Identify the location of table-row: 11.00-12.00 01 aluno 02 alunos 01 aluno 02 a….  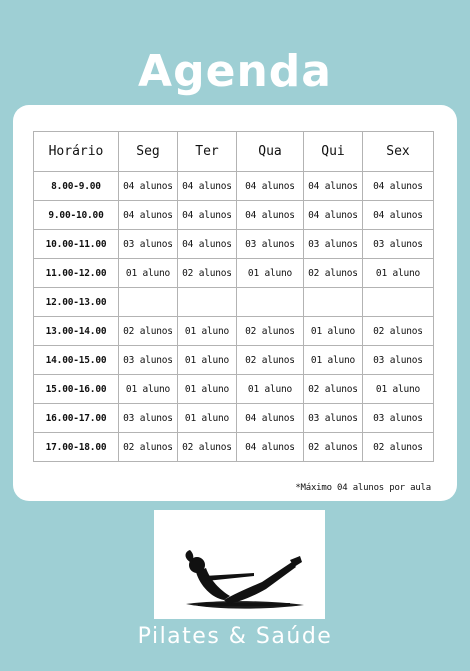
(233, 273).